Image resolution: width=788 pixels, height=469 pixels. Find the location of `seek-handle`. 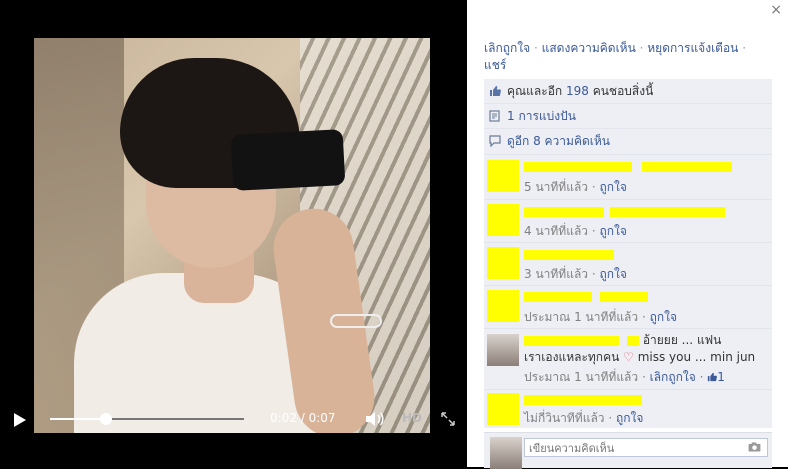

seek-handle is located at coordinates (106, 419).